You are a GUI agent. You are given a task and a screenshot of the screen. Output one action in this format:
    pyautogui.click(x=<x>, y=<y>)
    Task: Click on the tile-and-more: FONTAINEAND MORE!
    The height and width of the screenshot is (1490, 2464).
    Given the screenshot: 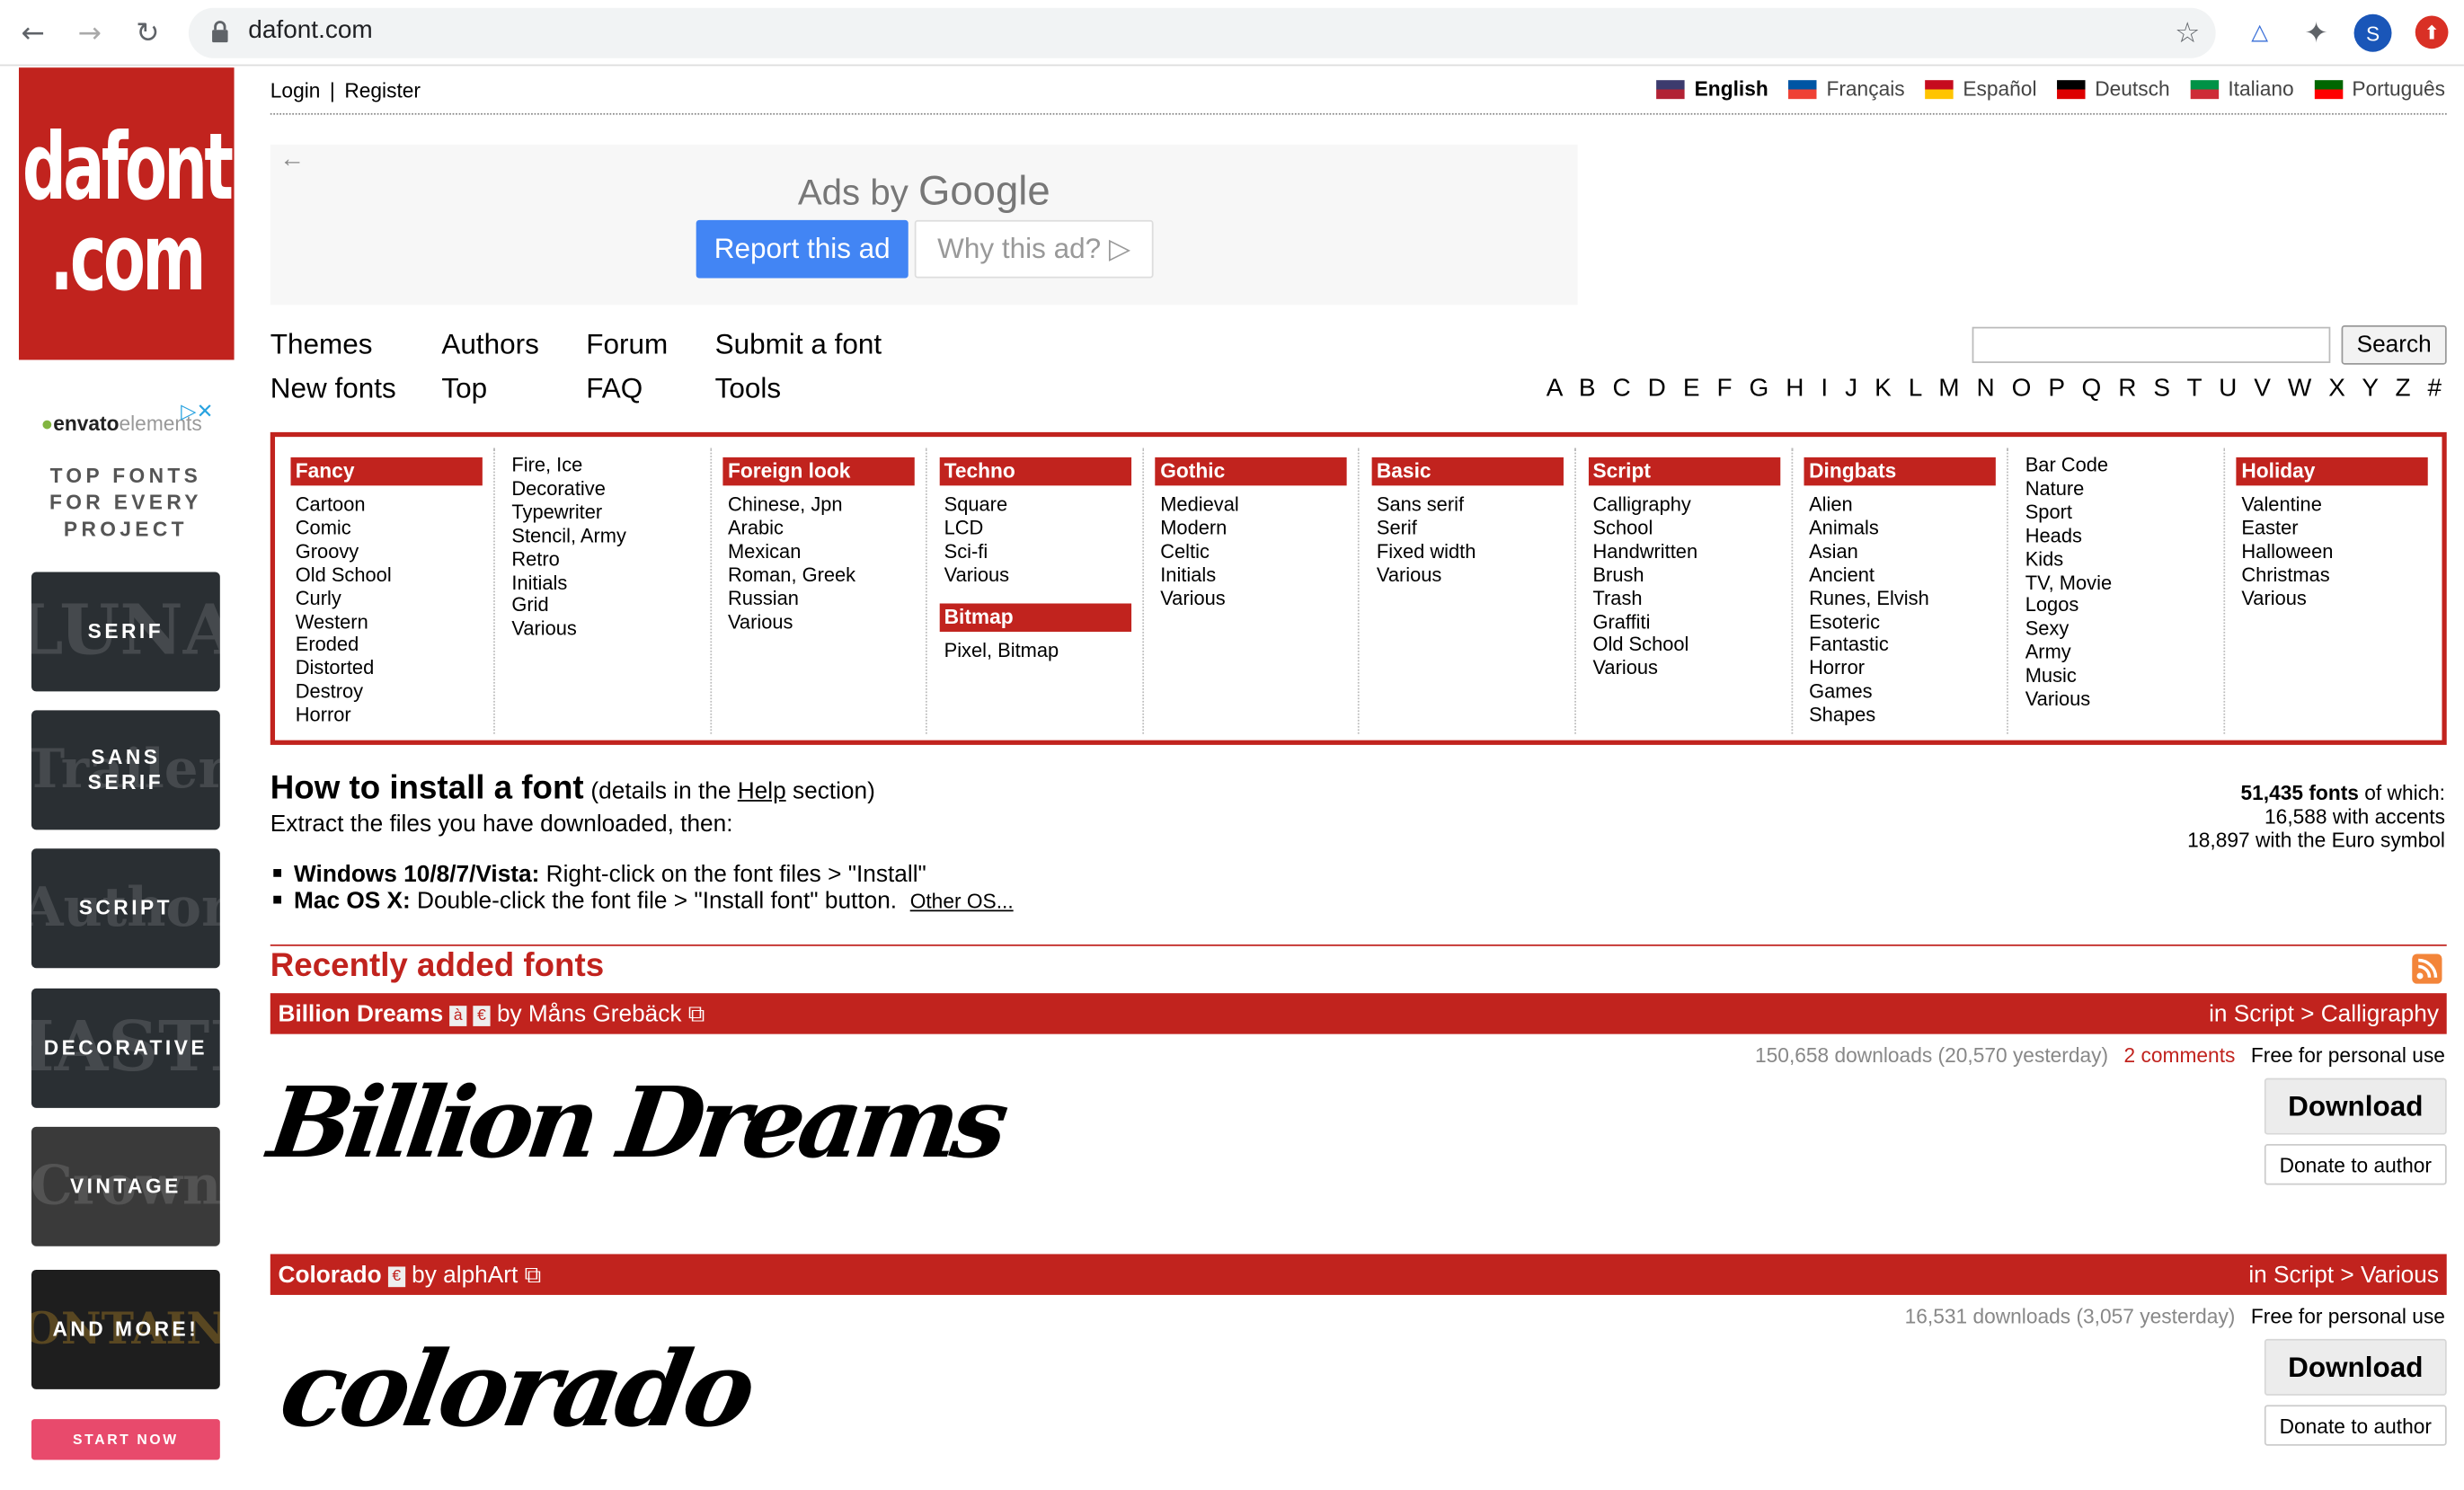 What is the action you would take?
    pyautogui.click(x=125, y=1329)
    